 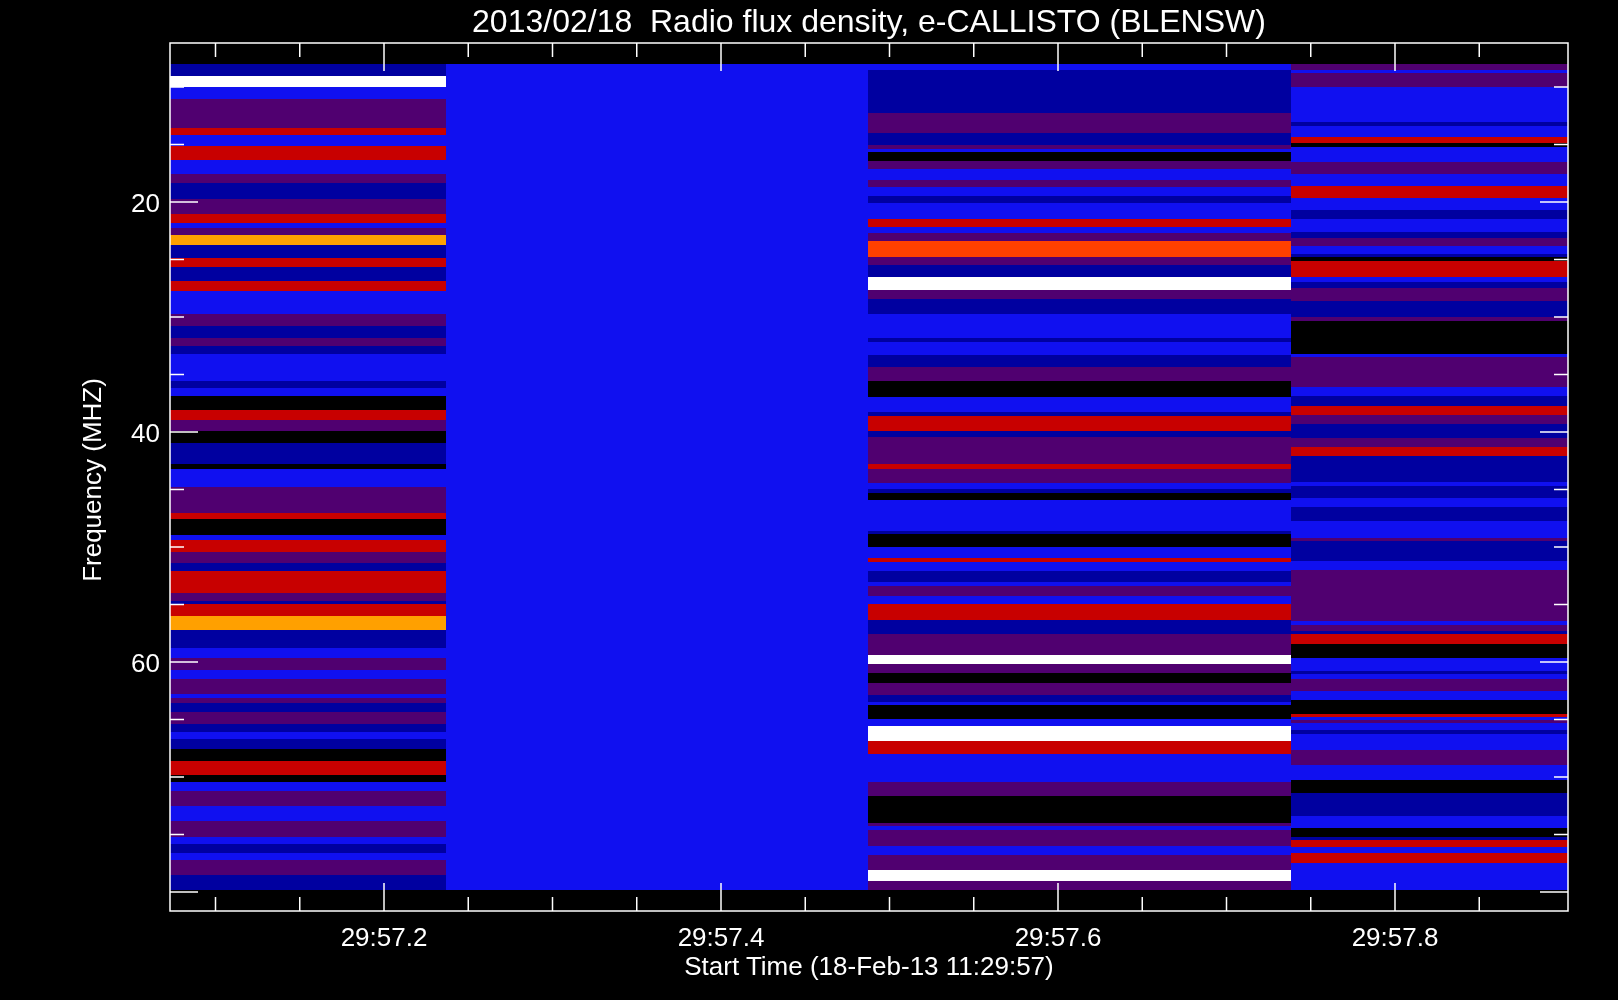 What do you see at coordinates (384, 937) in the screenshot?
I see `tick-label: 29:57.2` at bounding box center [384, 937].